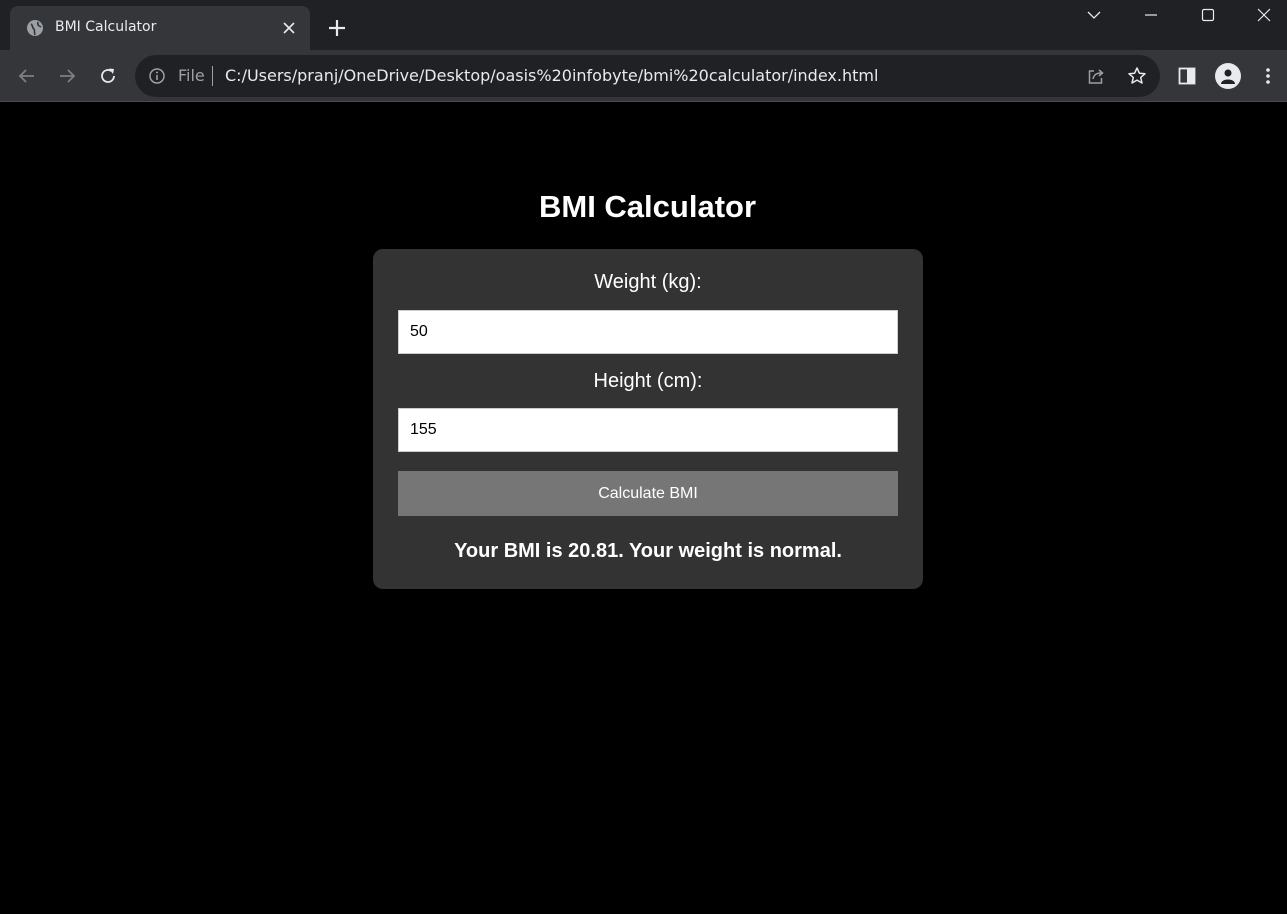  I want to click on more-menu-icon, so click(1268, 76).